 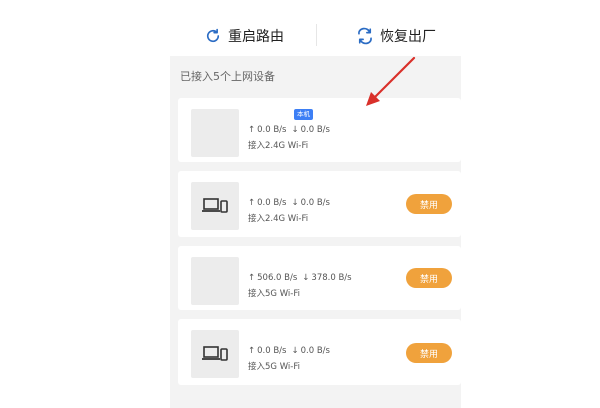 What do you see at coordinates (316, 35) in the screenshot?
I see `toolbar-divider` at bounding box center [316, 35].